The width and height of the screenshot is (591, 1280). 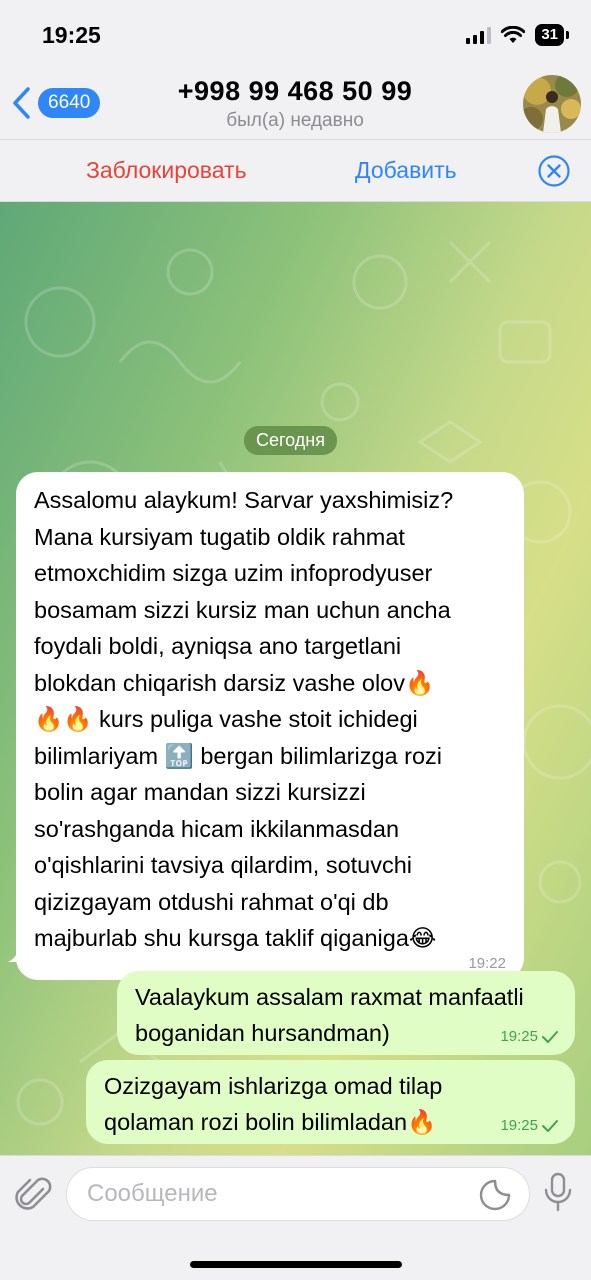 I want to click on contact-title: +998 99 468 50 99 был(а) недавно, so click(x=295, y=104).